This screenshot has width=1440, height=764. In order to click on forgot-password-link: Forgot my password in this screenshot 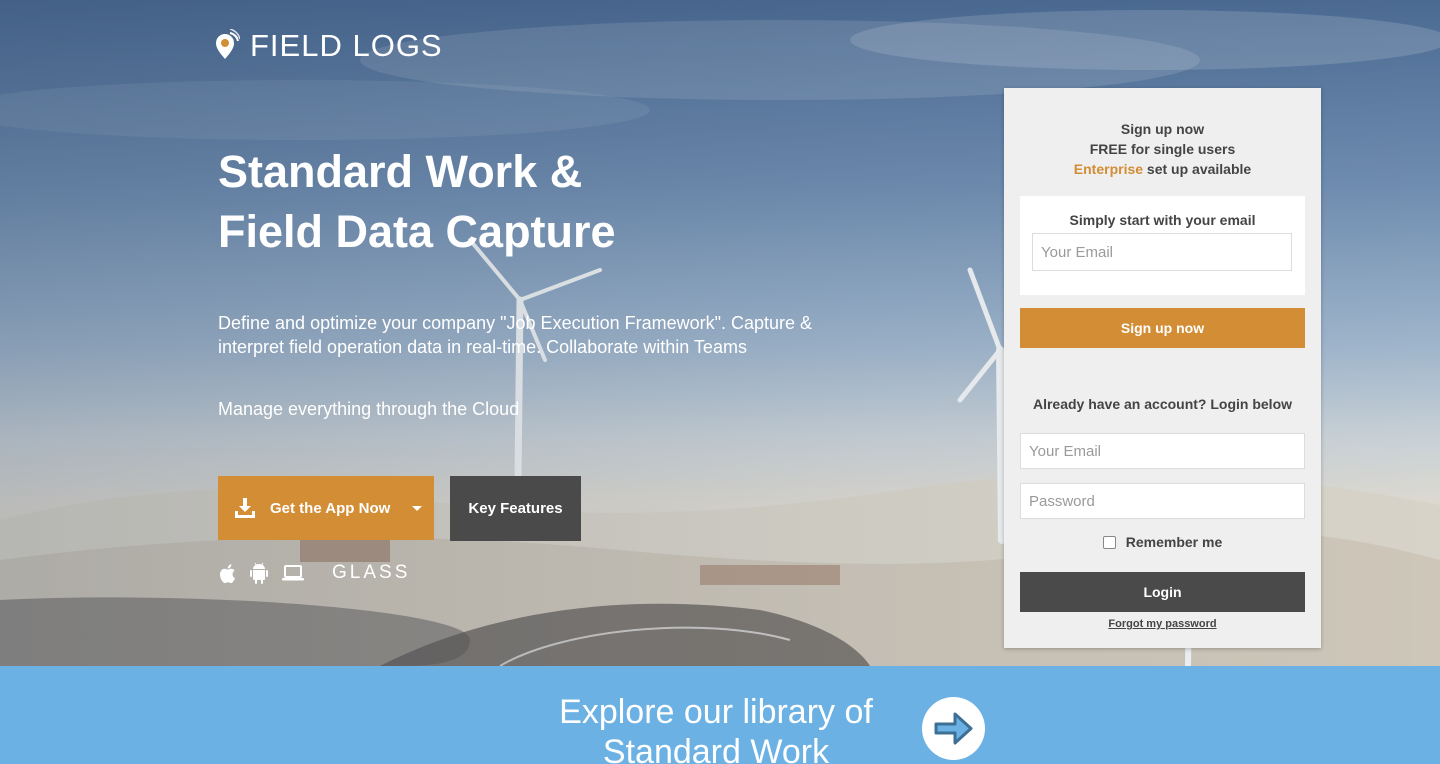, I will do `click(1162, 624)`.